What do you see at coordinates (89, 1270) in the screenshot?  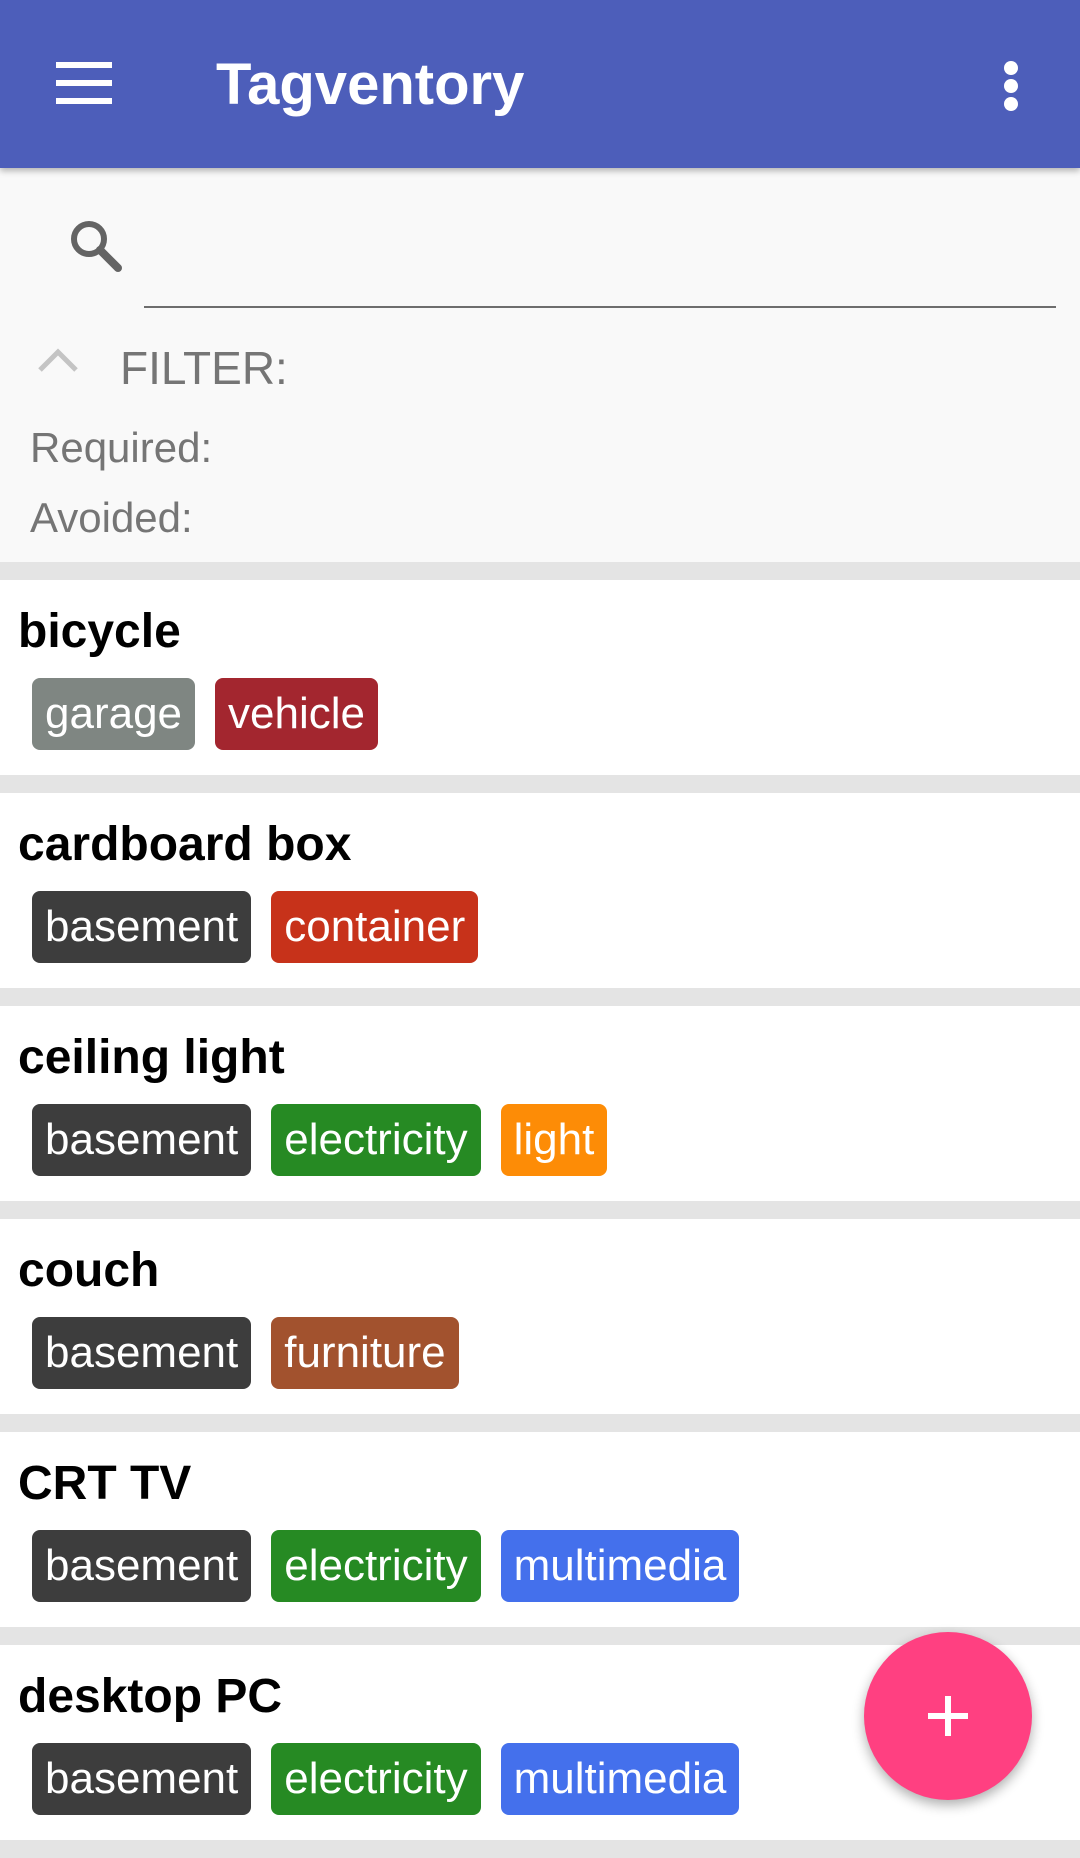 I see `item-name: couch` at bounding box center [89, 1270].